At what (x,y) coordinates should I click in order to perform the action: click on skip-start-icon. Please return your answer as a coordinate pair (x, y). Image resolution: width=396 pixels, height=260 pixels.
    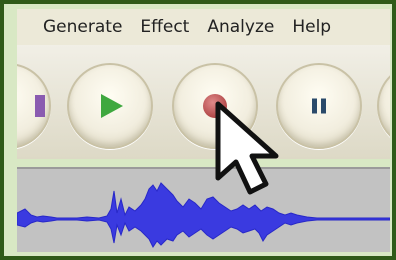
    Looking at the image, I should click on (40, 106).